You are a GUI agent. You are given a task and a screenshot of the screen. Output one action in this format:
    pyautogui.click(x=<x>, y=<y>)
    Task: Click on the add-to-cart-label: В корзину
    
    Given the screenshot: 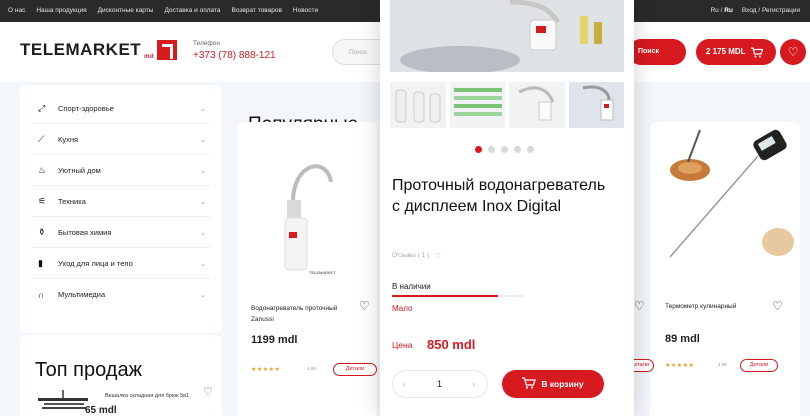 What is the action you would take?
    pyautogui.click(x=562, y=384)
    